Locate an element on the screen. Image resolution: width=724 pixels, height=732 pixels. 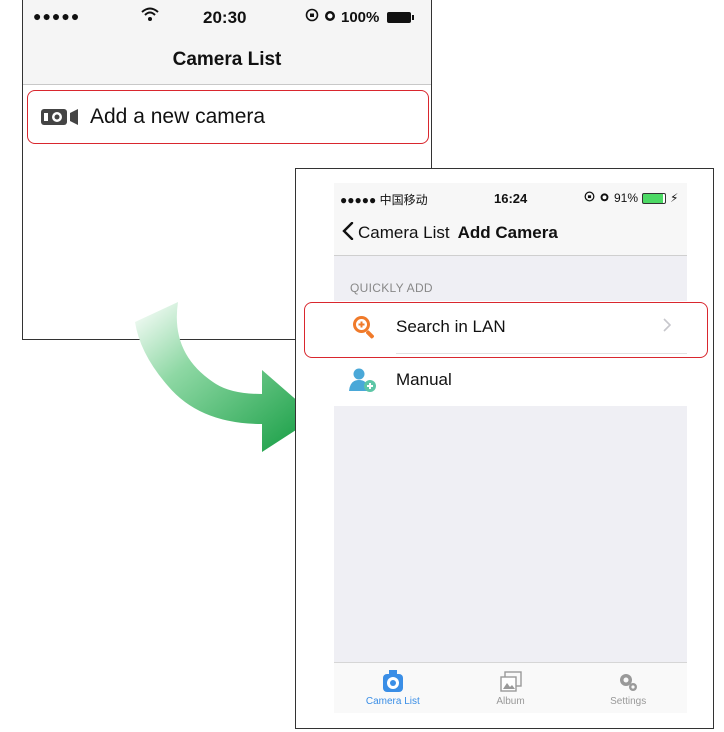
tab-settings-label: Settings is located at coordinates (628, 701).